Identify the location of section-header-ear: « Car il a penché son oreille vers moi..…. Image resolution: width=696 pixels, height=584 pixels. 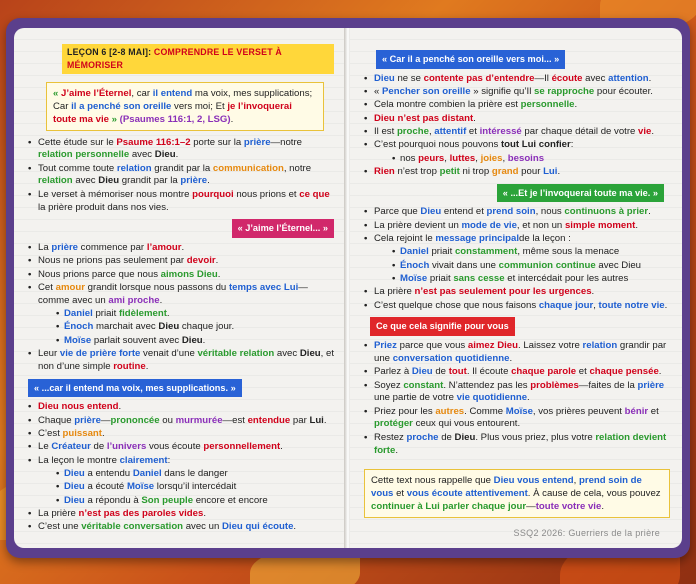
(471, 59).